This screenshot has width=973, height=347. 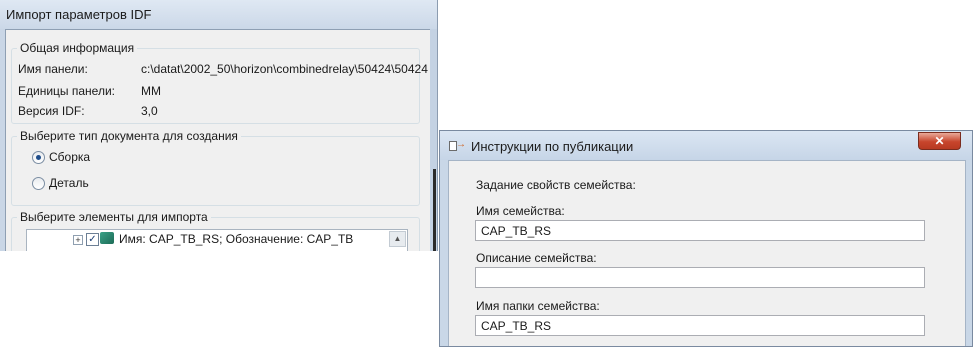 What do you see at coordinates (218, 14) in the screenshot?
I see `idf-dialog-titlebar: Импорт параметров IDF` at bounding box center [218, 14].